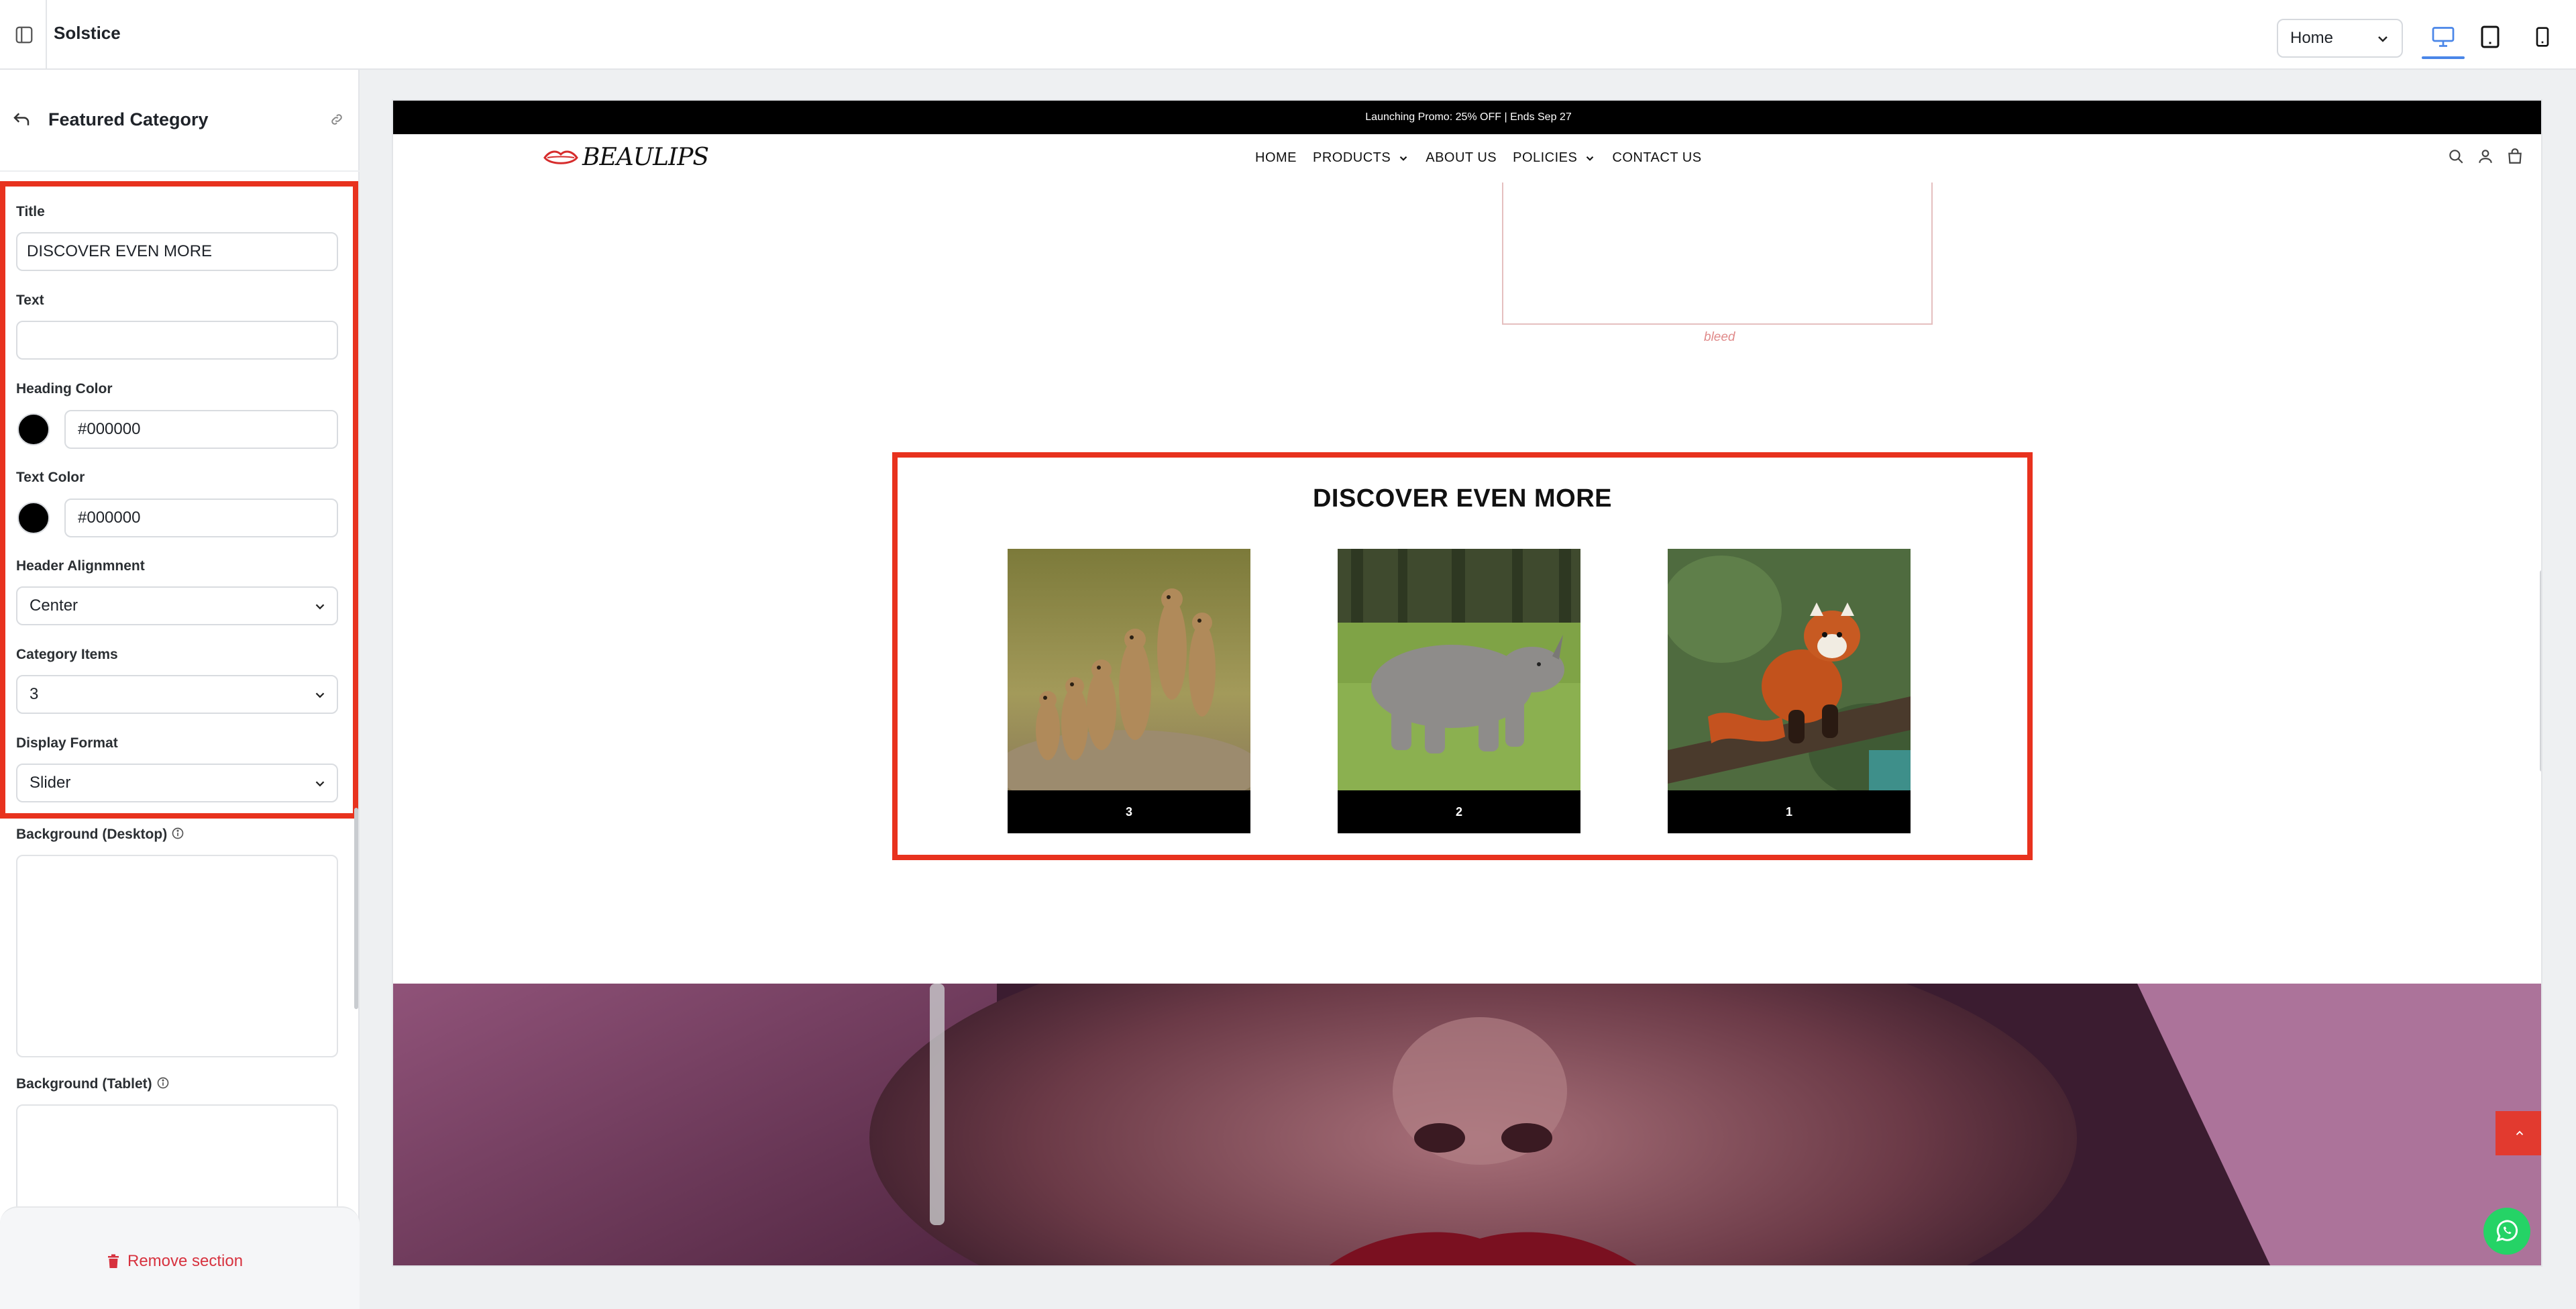  Describe the element at coordinates (1717, 254) in the screenshot. I see `embed-frame` at that location.